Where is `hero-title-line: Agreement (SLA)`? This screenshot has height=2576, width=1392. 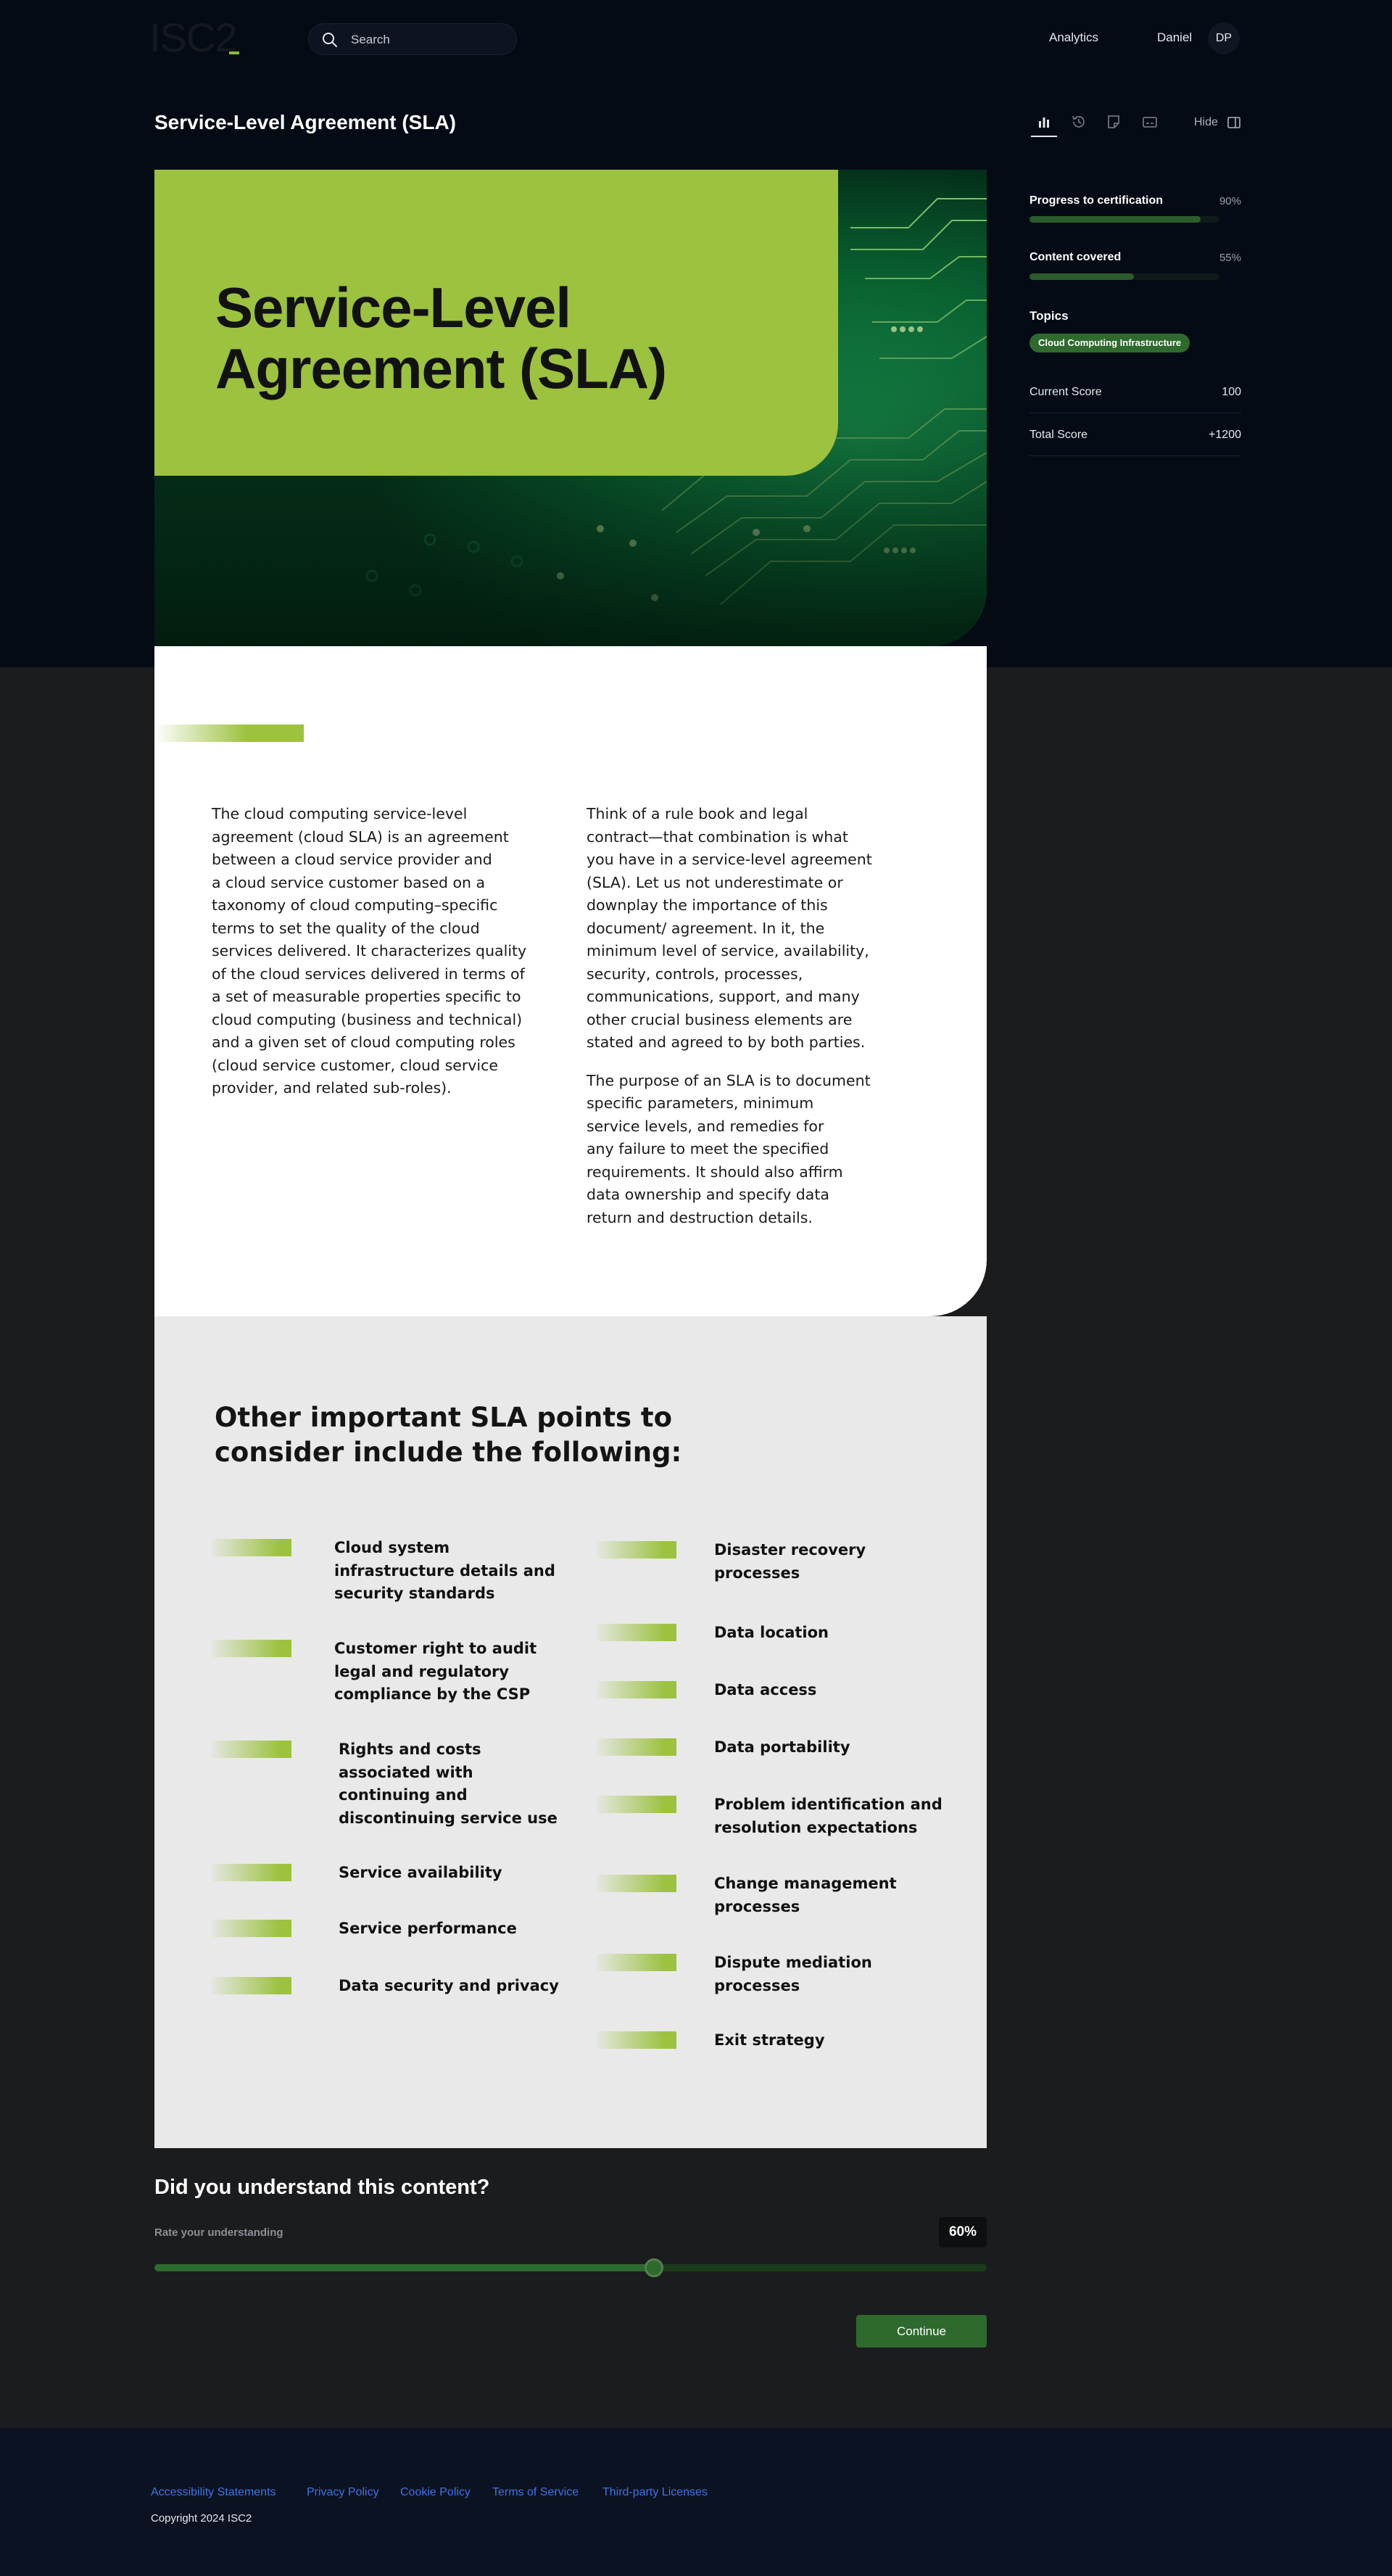 hero-title-line: Agreement (SLA) is located at coordinates (441, 368).